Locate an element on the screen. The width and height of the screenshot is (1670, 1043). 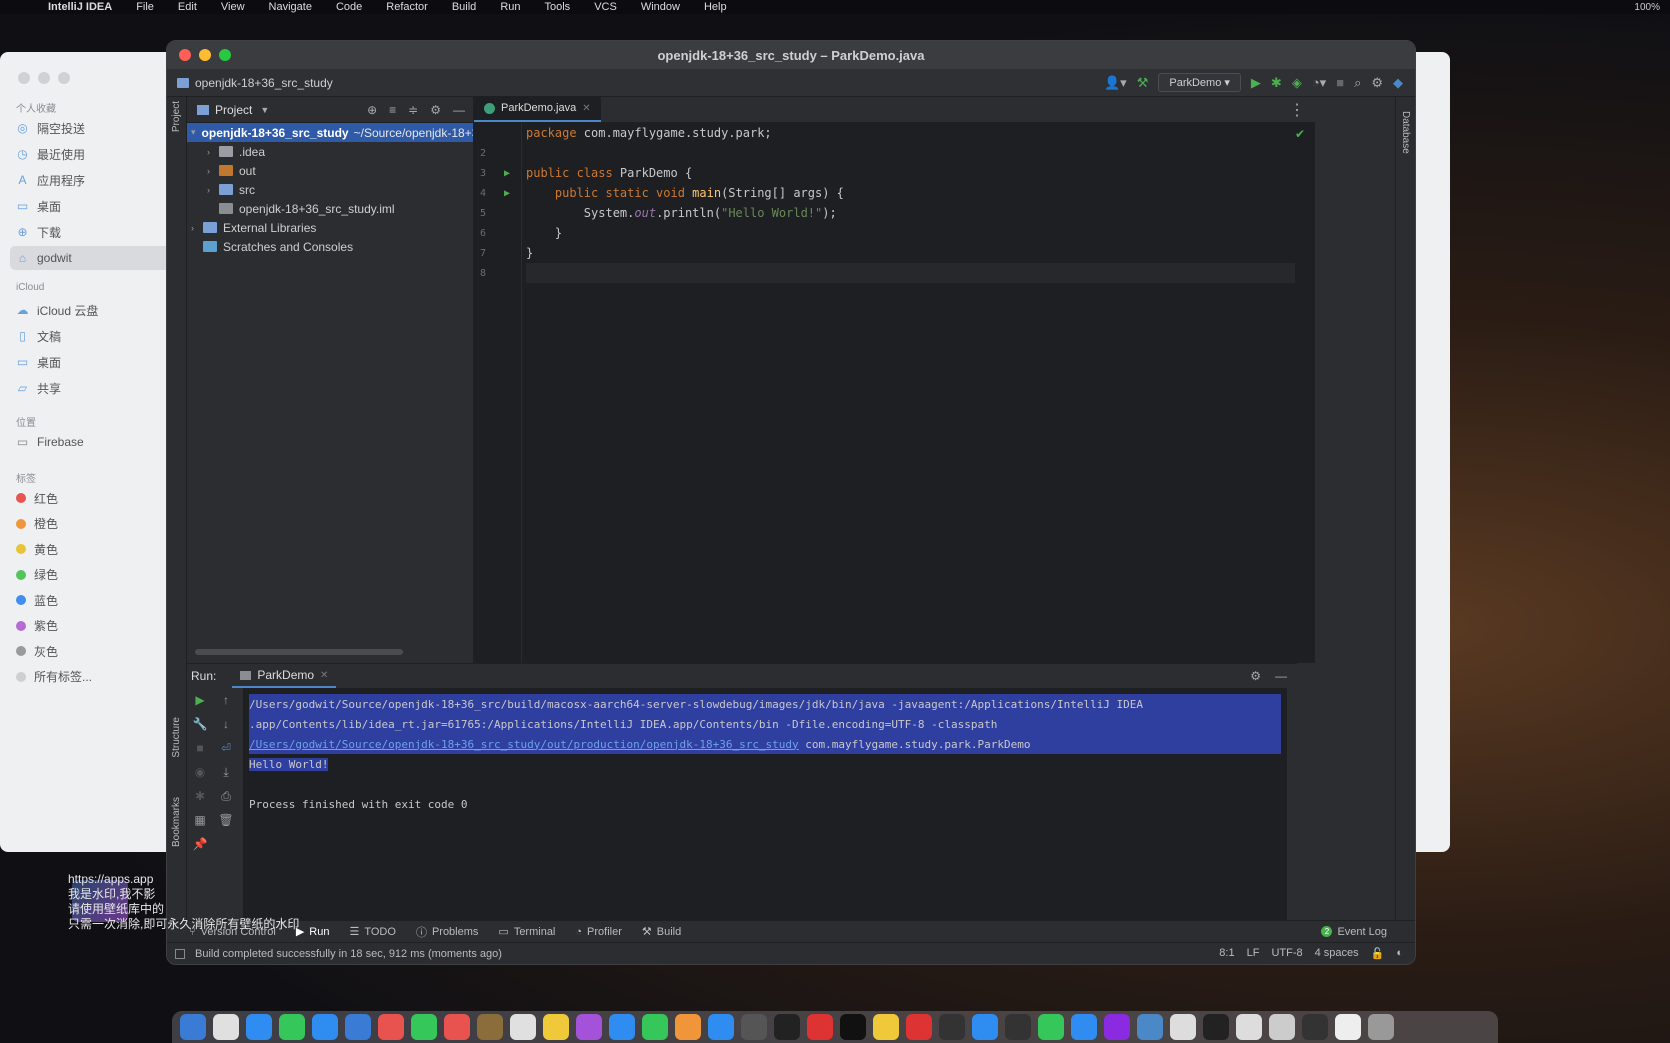
coverage-icon: ◈ is located at coordinates (1297, 83).